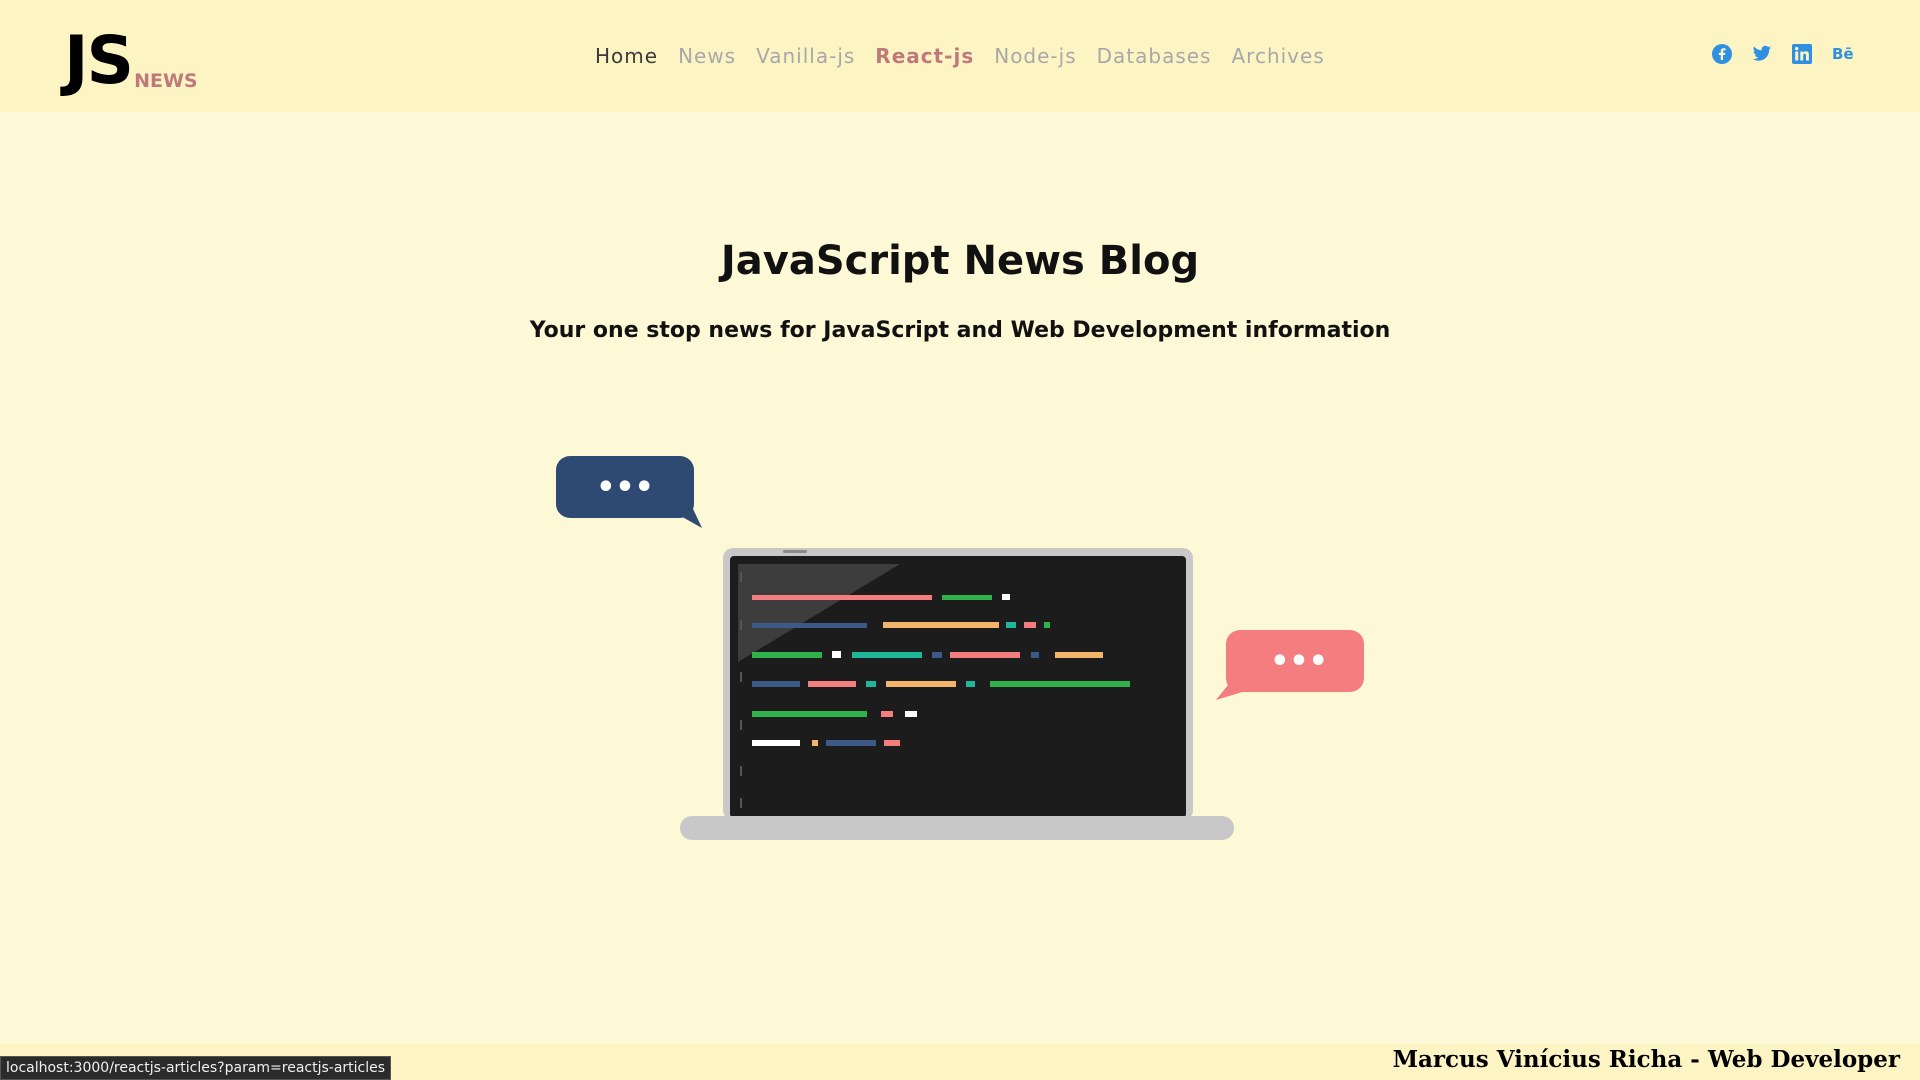 This screenshot has width=1920, height=1080. Describe the element at coordinates (626, 56) in the screenshot. I see `nav-link-home: Home` at that location.